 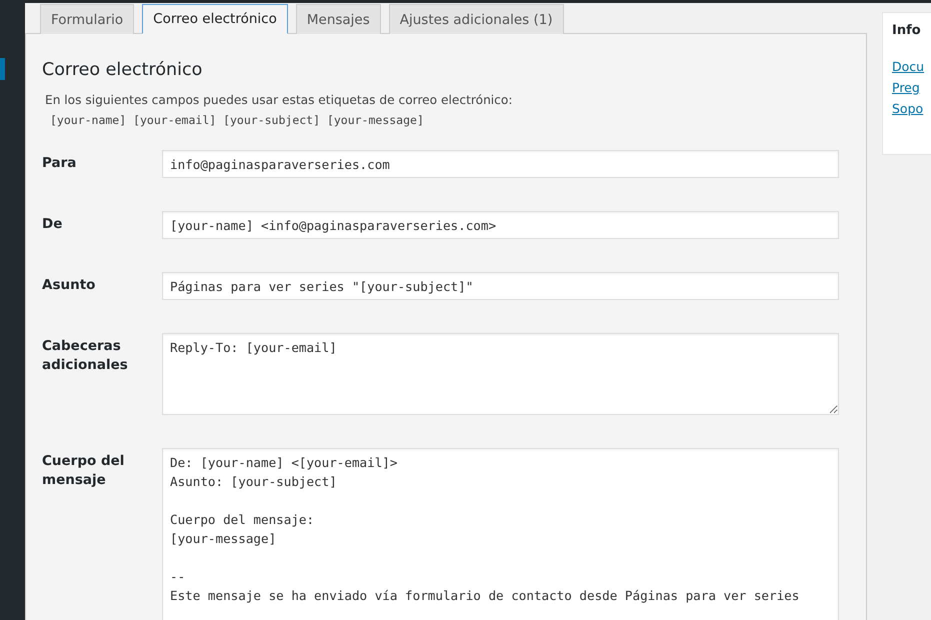 What do you see at coordinates (500, 374) in the screenshot?
I see `text-area: Reply-To: [your-email]` at bounding box center [500, 374].